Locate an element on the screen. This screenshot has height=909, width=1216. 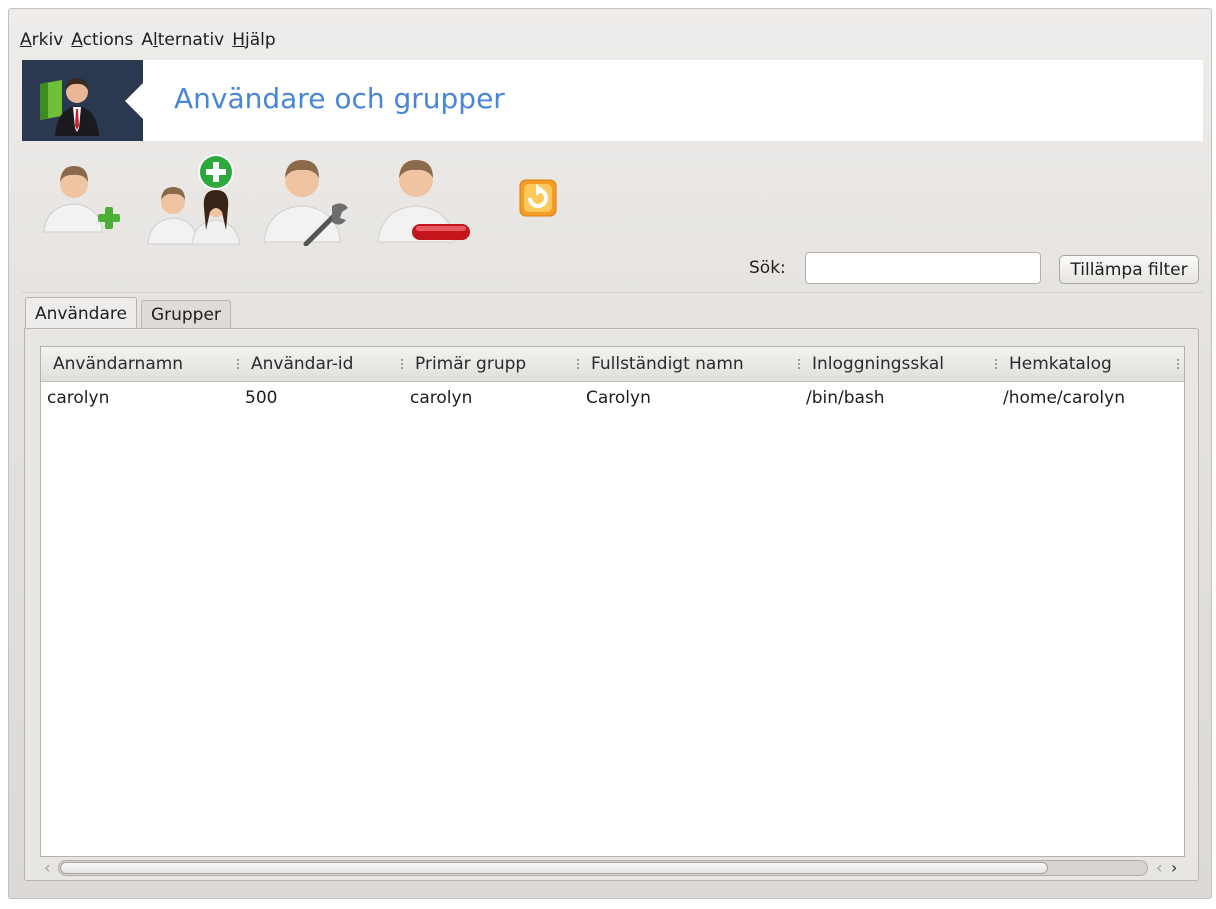
edit-user-button is located at coordinates (306, 198).